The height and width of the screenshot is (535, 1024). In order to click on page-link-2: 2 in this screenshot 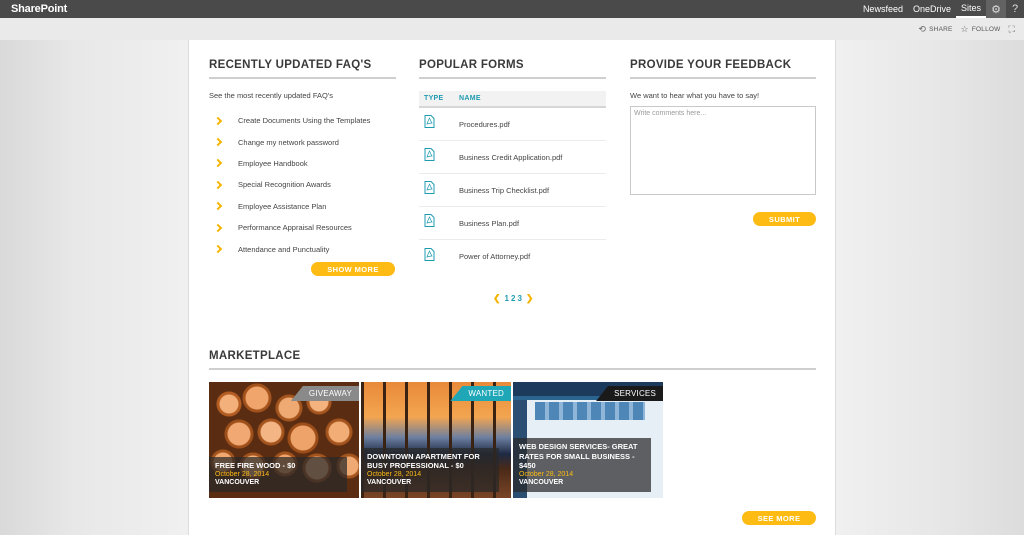, I will do `click(513, 298)`.